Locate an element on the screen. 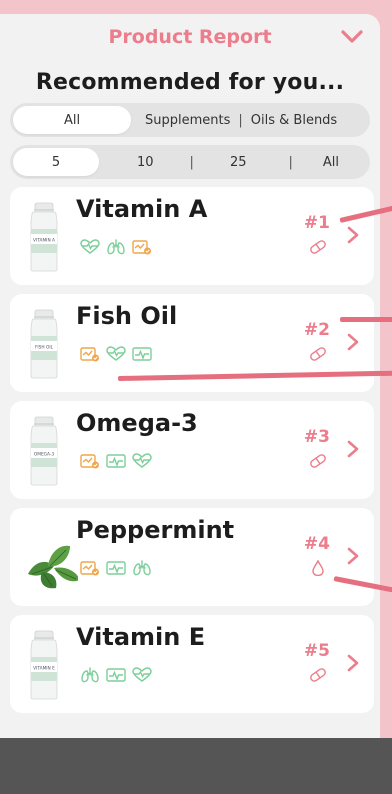  count-option-5: 5 is located at coordinates (56, 162).